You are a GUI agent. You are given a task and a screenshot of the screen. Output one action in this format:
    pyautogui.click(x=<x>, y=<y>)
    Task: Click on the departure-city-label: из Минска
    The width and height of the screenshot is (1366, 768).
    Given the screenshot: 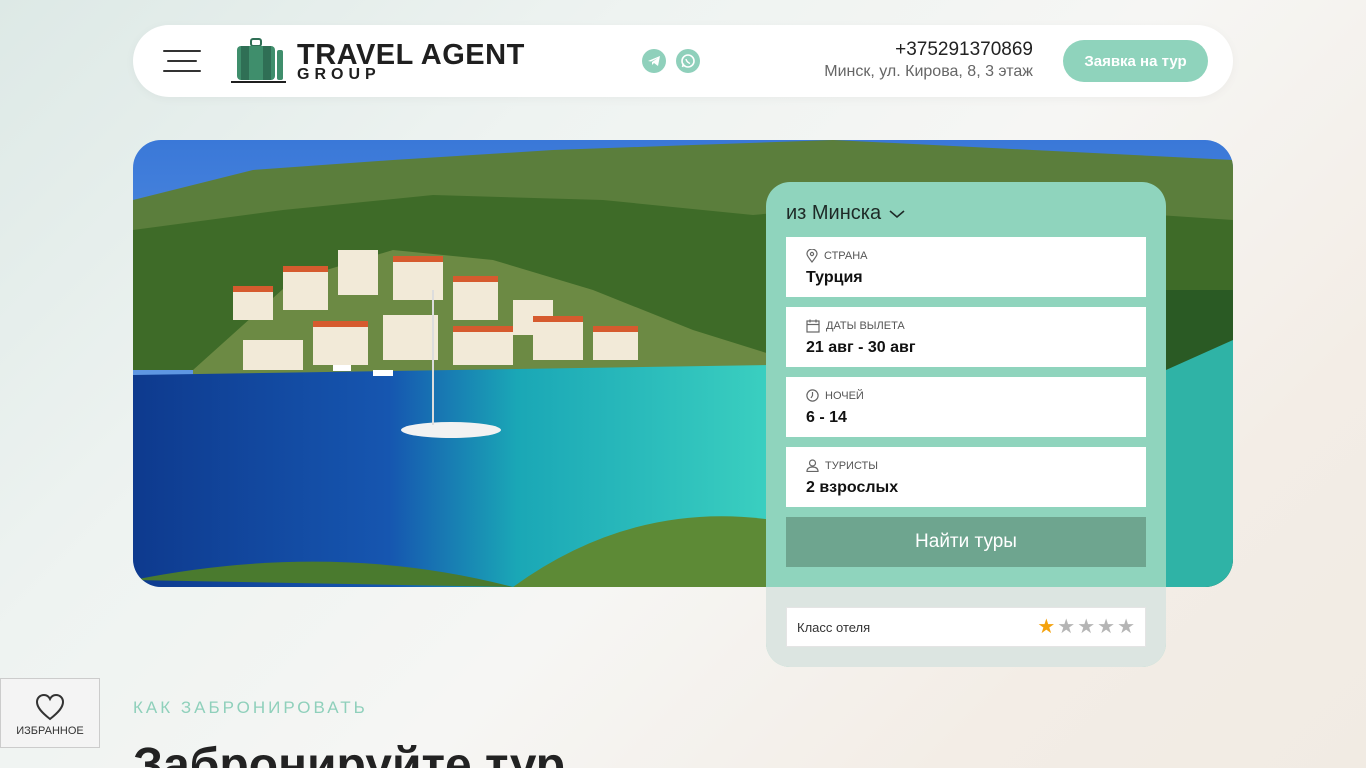 What is the action you would take?
    pyautogui.click(x=834, y=213)
    